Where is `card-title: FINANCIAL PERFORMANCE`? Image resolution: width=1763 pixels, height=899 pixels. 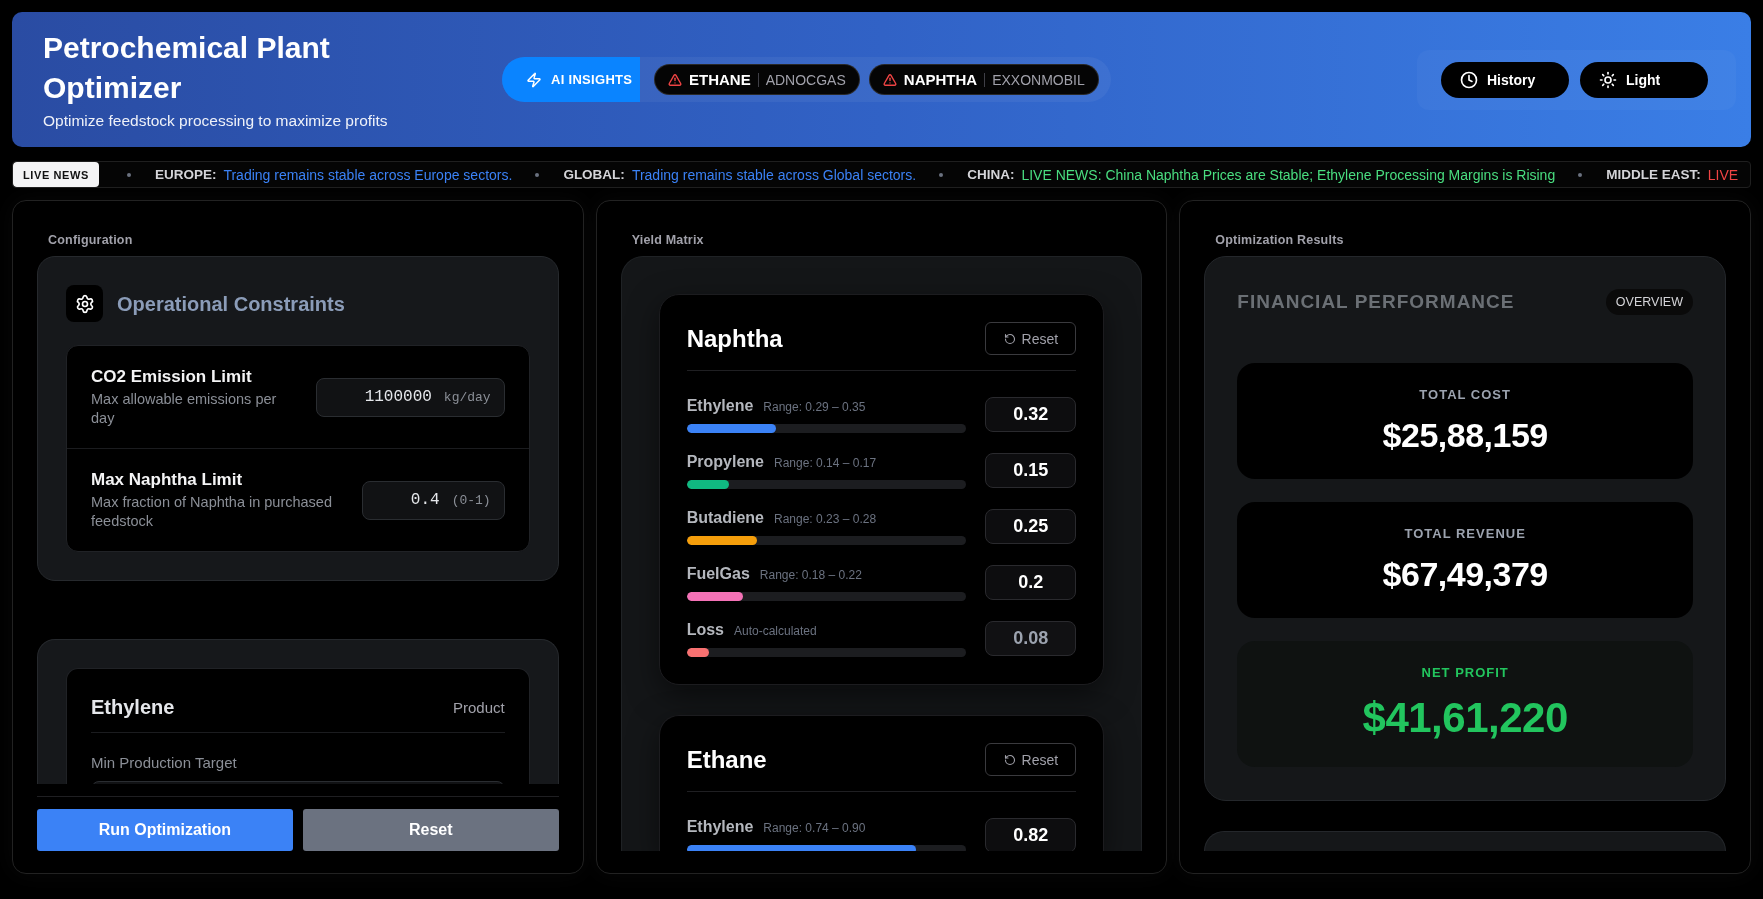
card-title: FINANCIAL PERFORMANCE is located at coordinates (1376, 302).